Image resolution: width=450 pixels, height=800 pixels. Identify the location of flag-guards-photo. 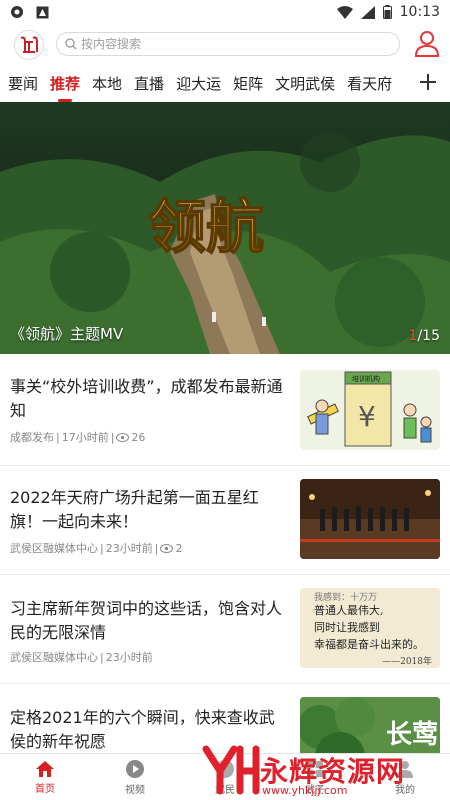
(370, 519).